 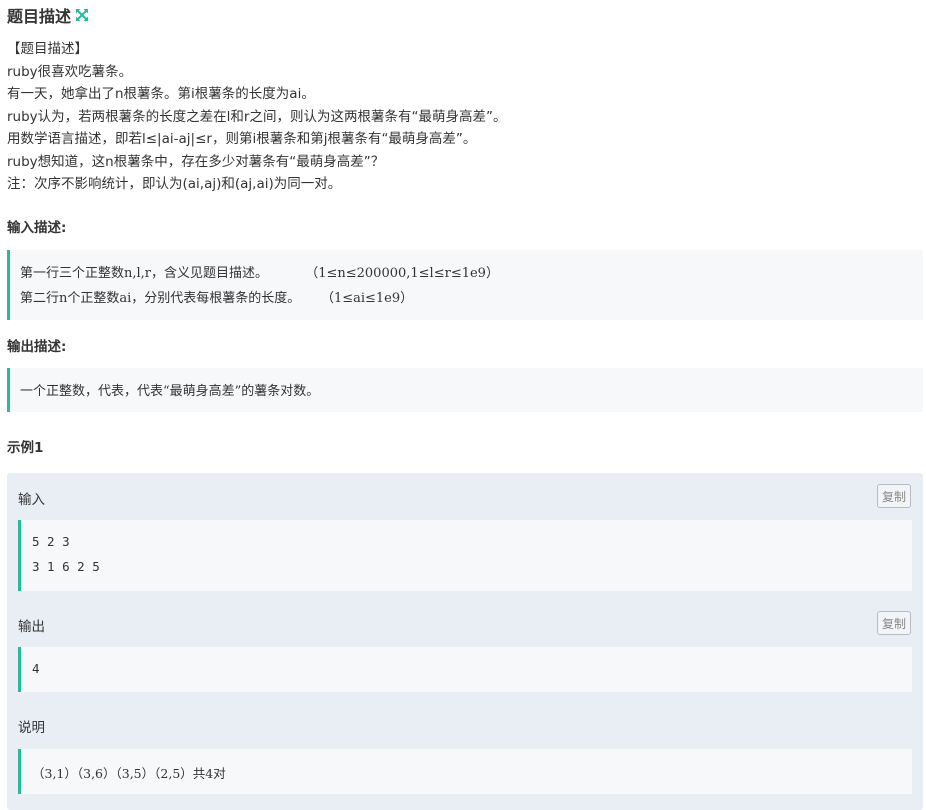 What do you see at coordinates (174, 184) in the screenshot?
I see `description-line: 注：次序不影响统计，即认为(ai,aj)和(aj,ai)为同一对。` at bounding box center [174, 184].